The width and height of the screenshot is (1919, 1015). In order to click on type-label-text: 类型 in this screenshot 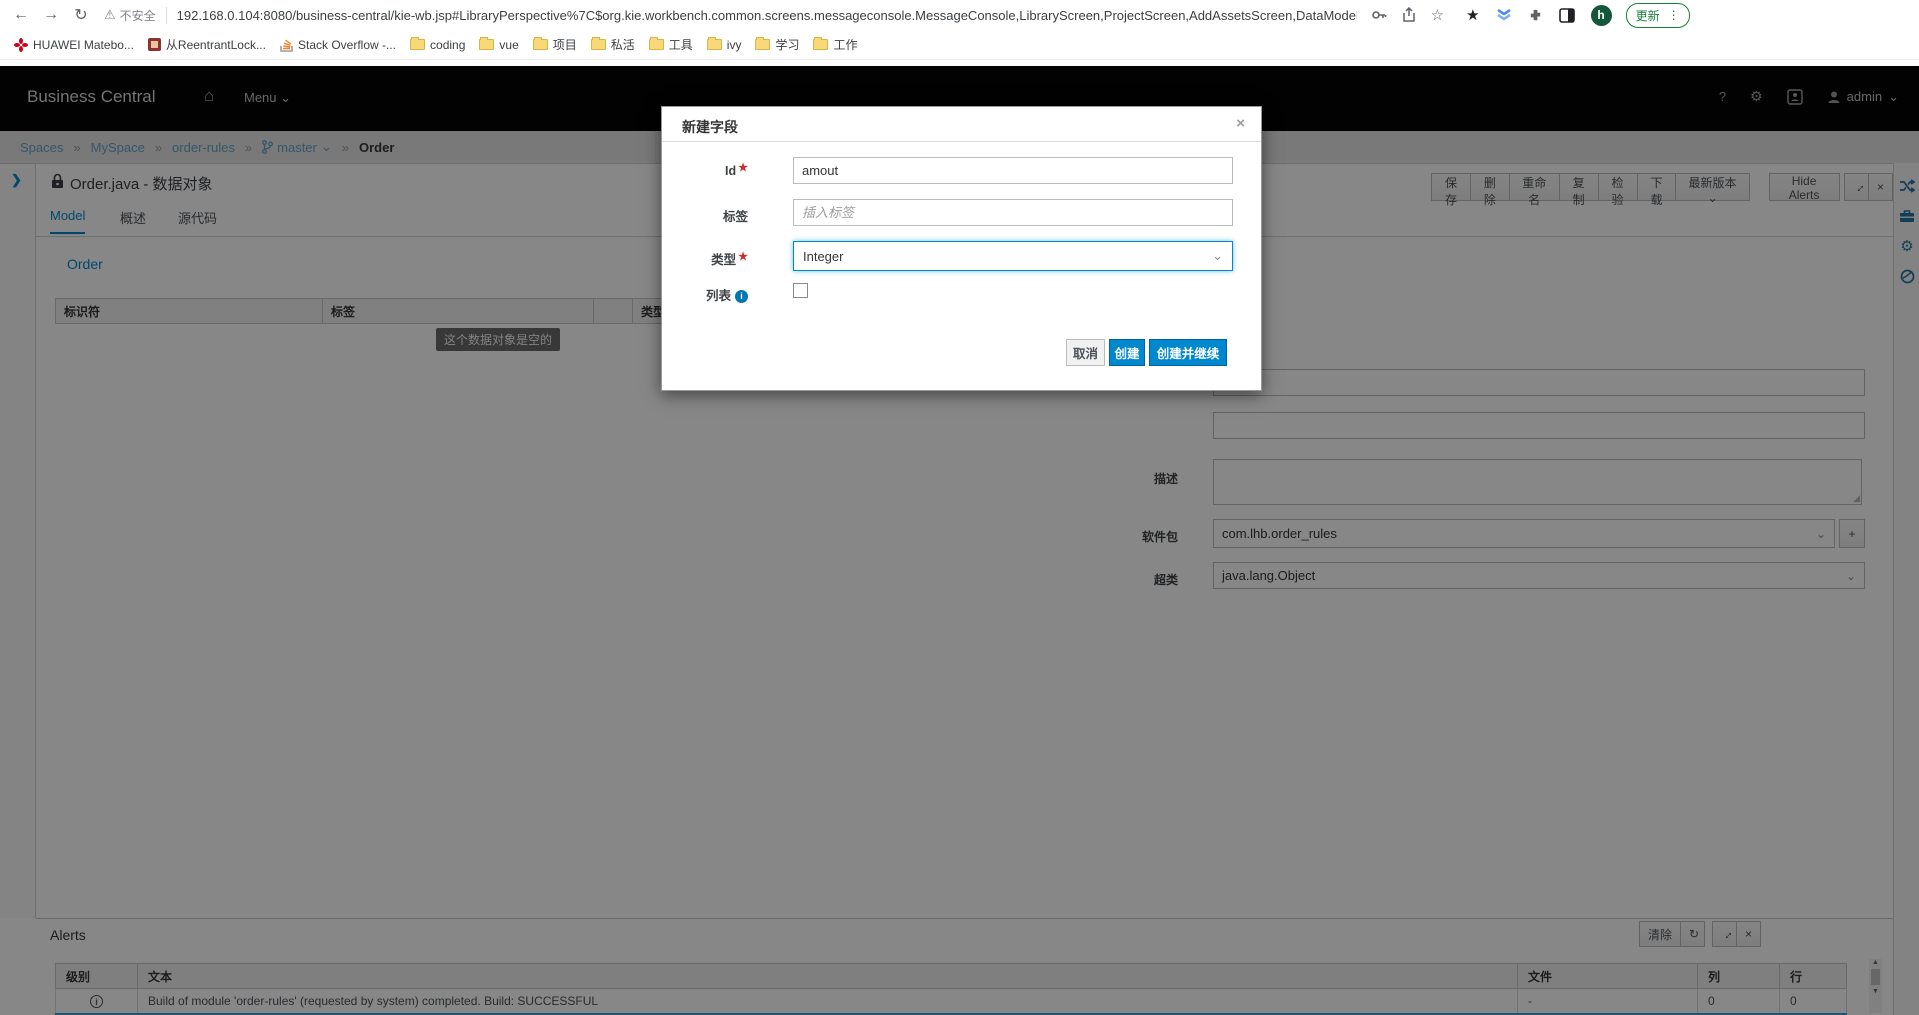, I will do `click(724, 260)`.